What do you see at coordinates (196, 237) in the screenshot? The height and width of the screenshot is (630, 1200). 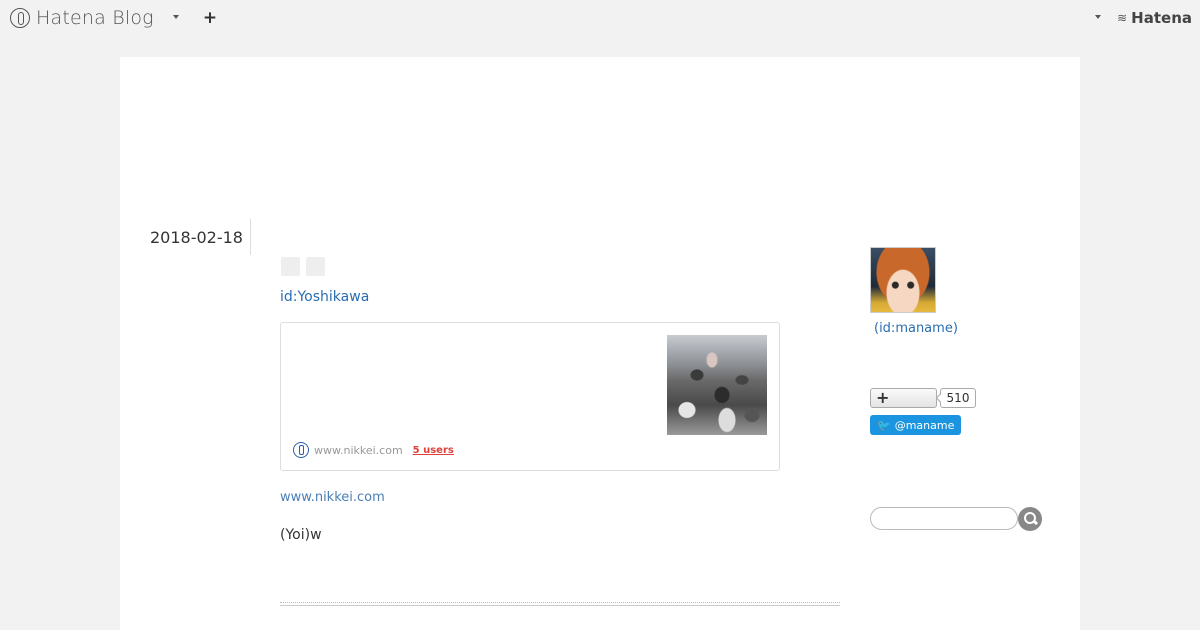 I see `entry-date: 2018-02-18` at bounding box center [196, 237].